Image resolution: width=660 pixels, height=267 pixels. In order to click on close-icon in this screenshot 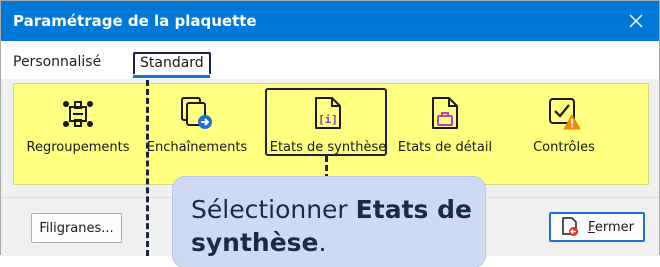, I will do `click(636, 21)`.